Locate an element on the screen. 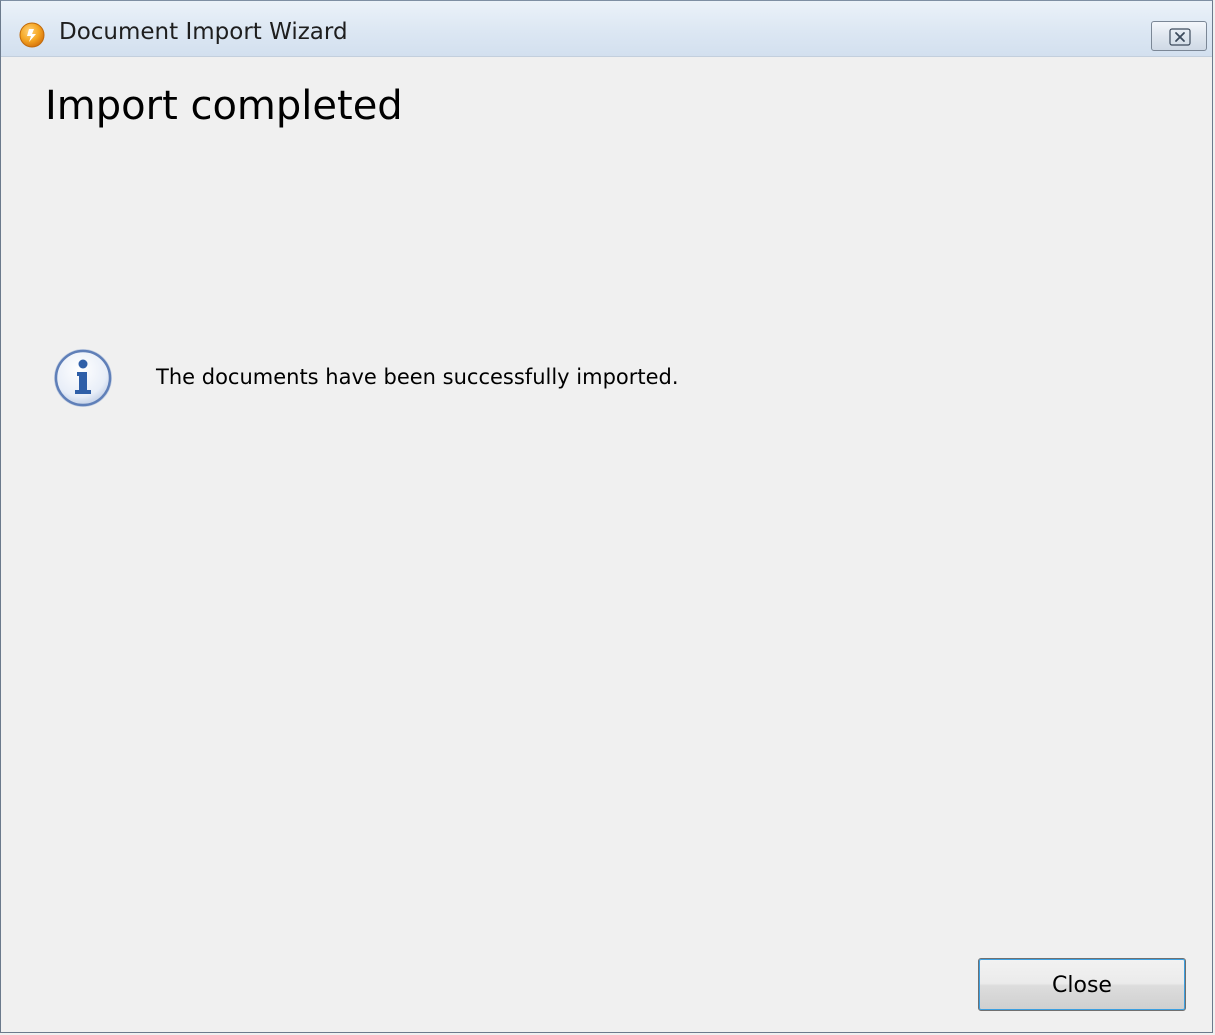  close-button: Close is located at coordinates (1082, 984).